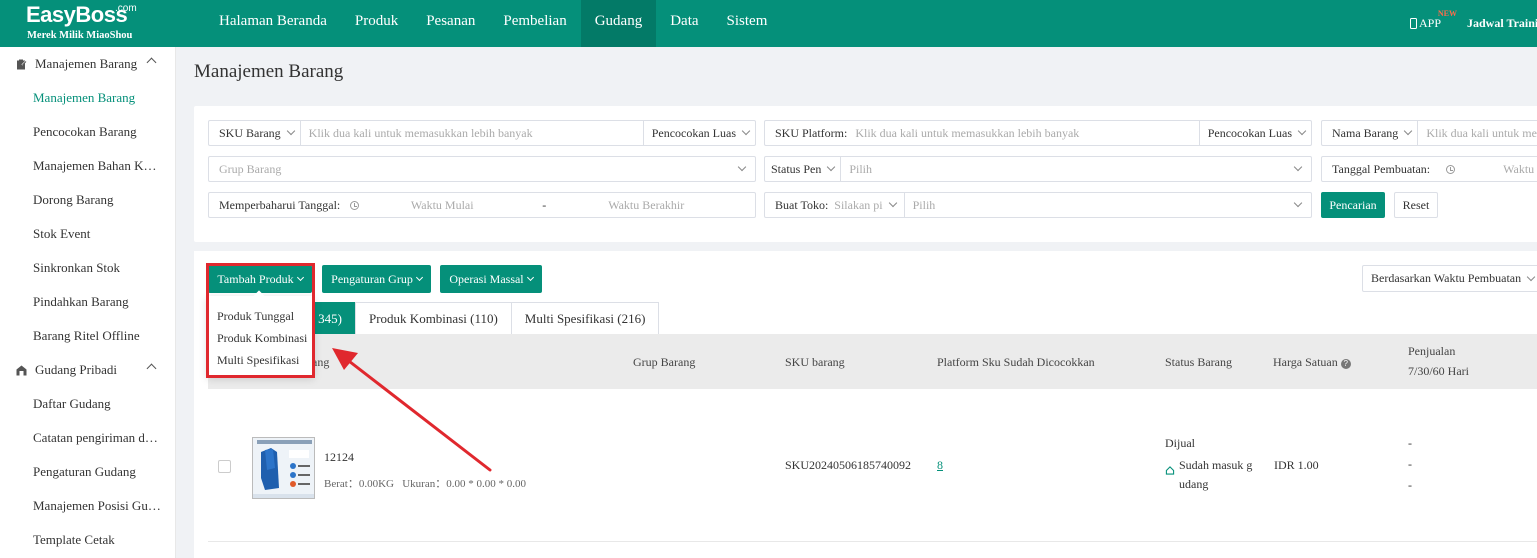  What do you see at coordinates (1381, 168) in the screenshot?
I see `tanggal-pembuatan-label: Tanggal Pembuatan:` at bounding box center [1381, 168].